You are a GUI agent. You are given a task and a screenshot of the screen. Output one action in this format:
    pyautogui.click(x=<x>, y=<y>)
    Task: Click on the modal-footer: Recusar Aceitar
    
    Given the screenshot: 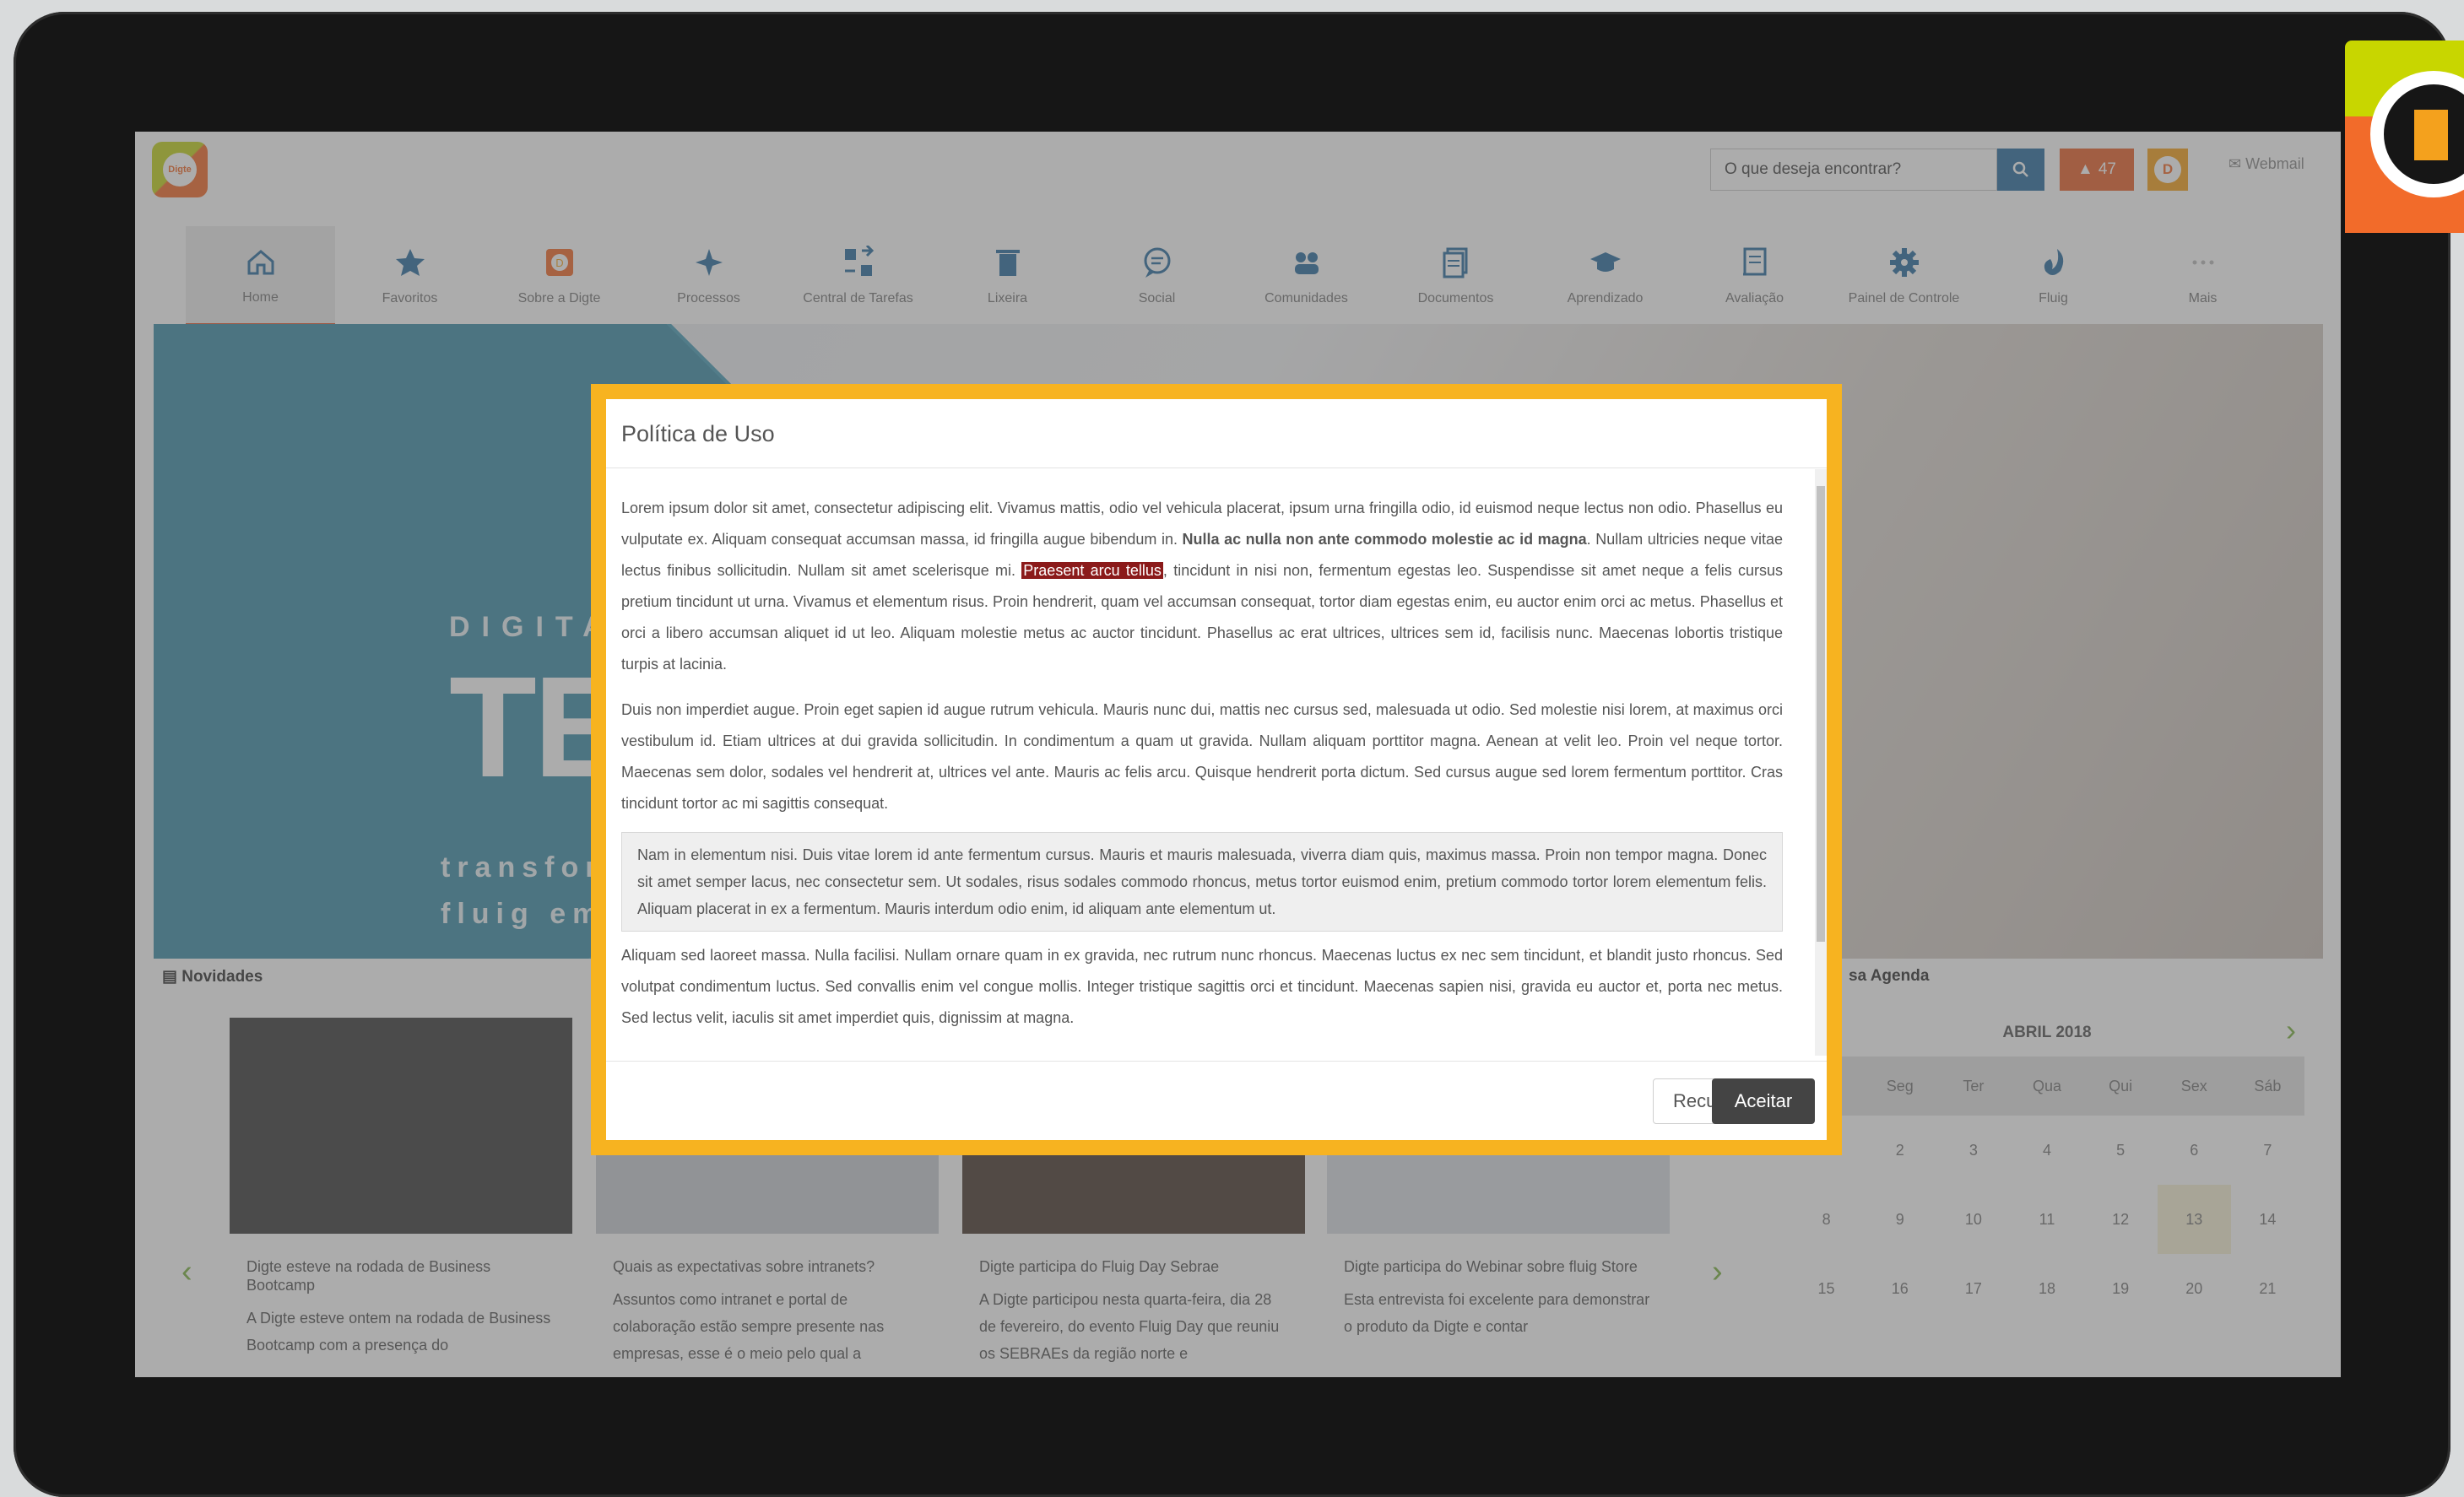 What is the action you would take?
    pyautogui.click(x=1216, y=1100)
    